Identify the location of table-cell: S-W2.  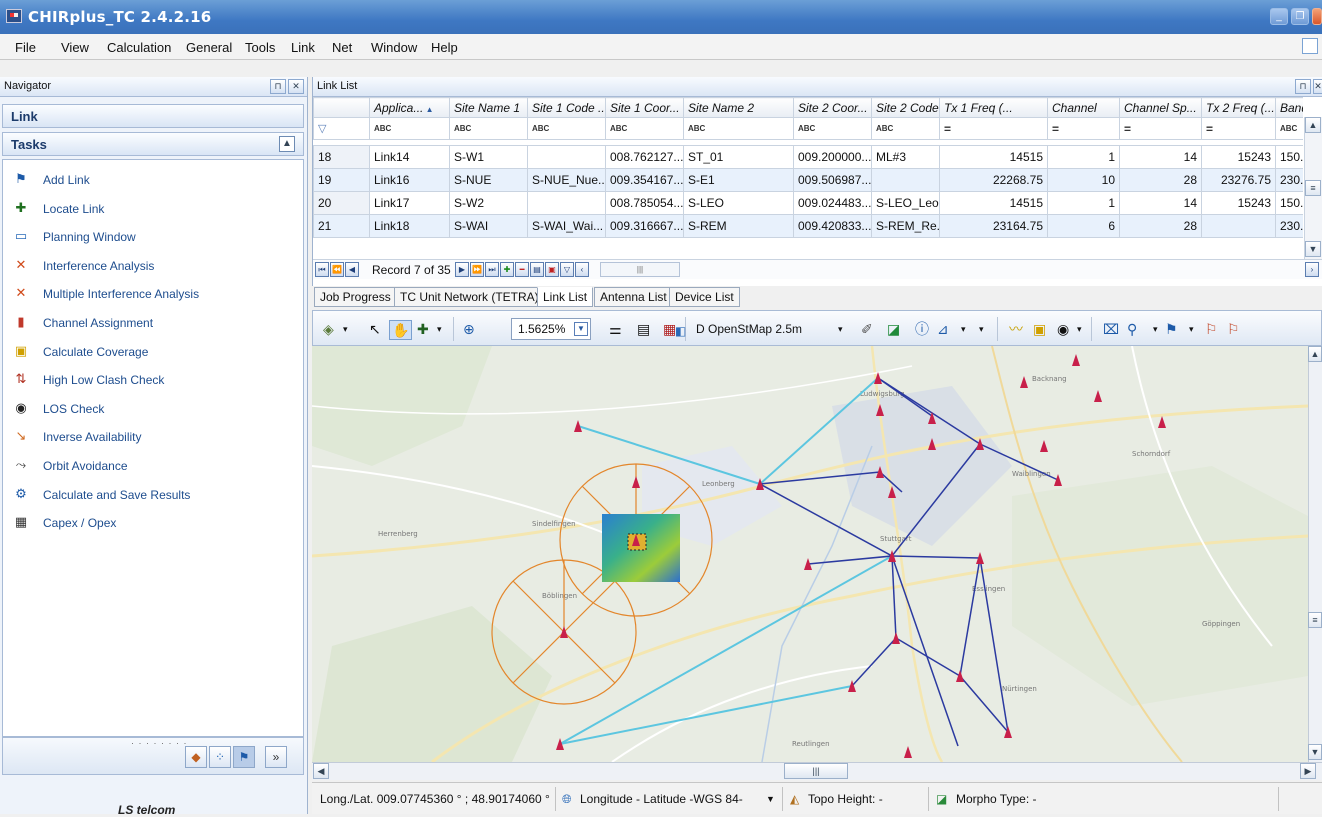
(488, 203).